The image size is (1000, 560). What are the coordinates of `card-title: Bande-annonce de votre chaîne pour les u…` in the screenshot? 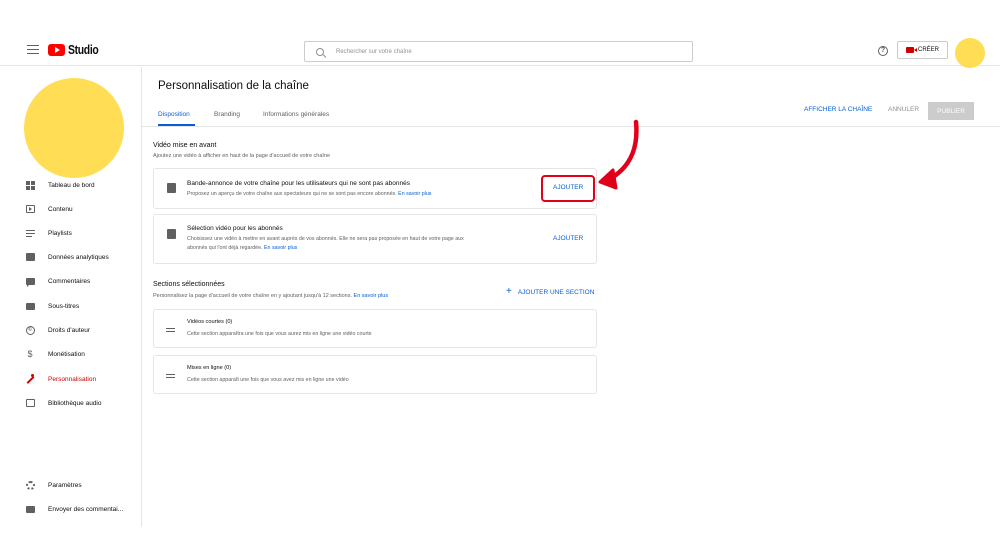 It's located at (298, 183).